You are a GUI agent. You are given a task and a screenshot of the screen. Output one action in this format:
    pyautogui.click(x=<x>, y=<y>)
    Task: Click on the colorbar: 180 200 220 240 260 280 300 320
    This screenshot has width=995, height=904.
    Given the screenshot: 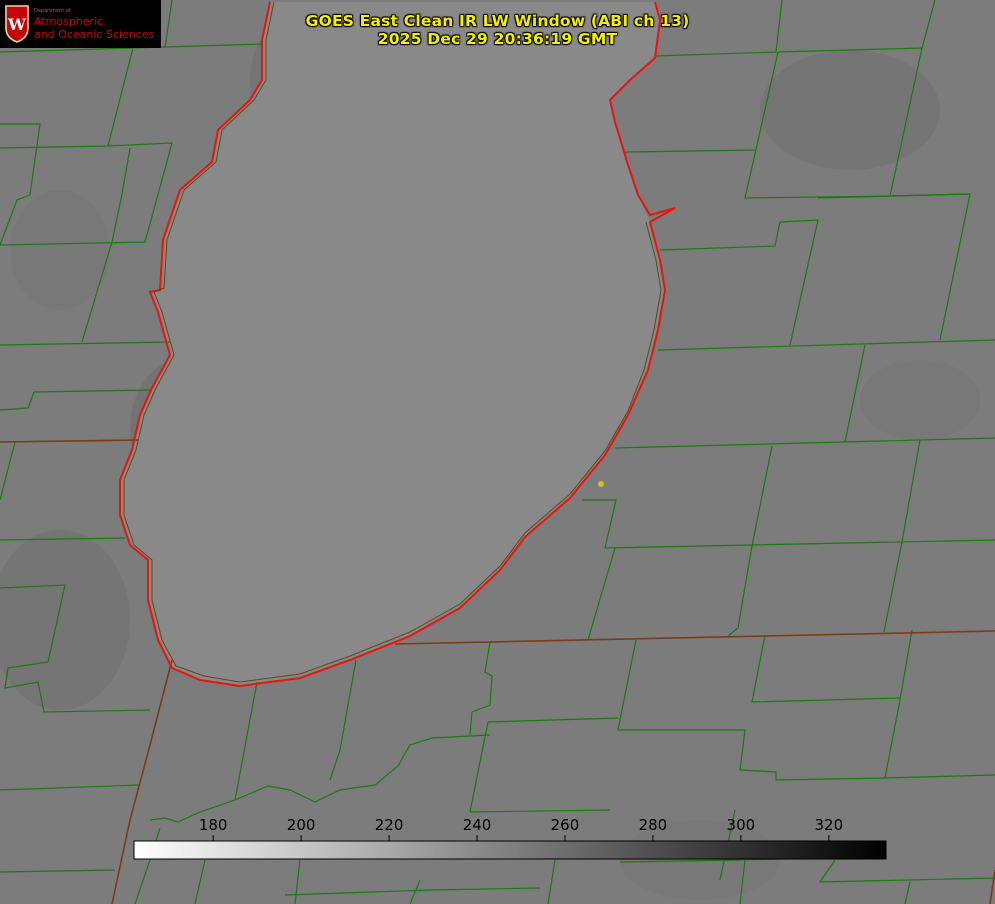 What is the action you would take?
    pyautogui.click(x=510, y=838)
    